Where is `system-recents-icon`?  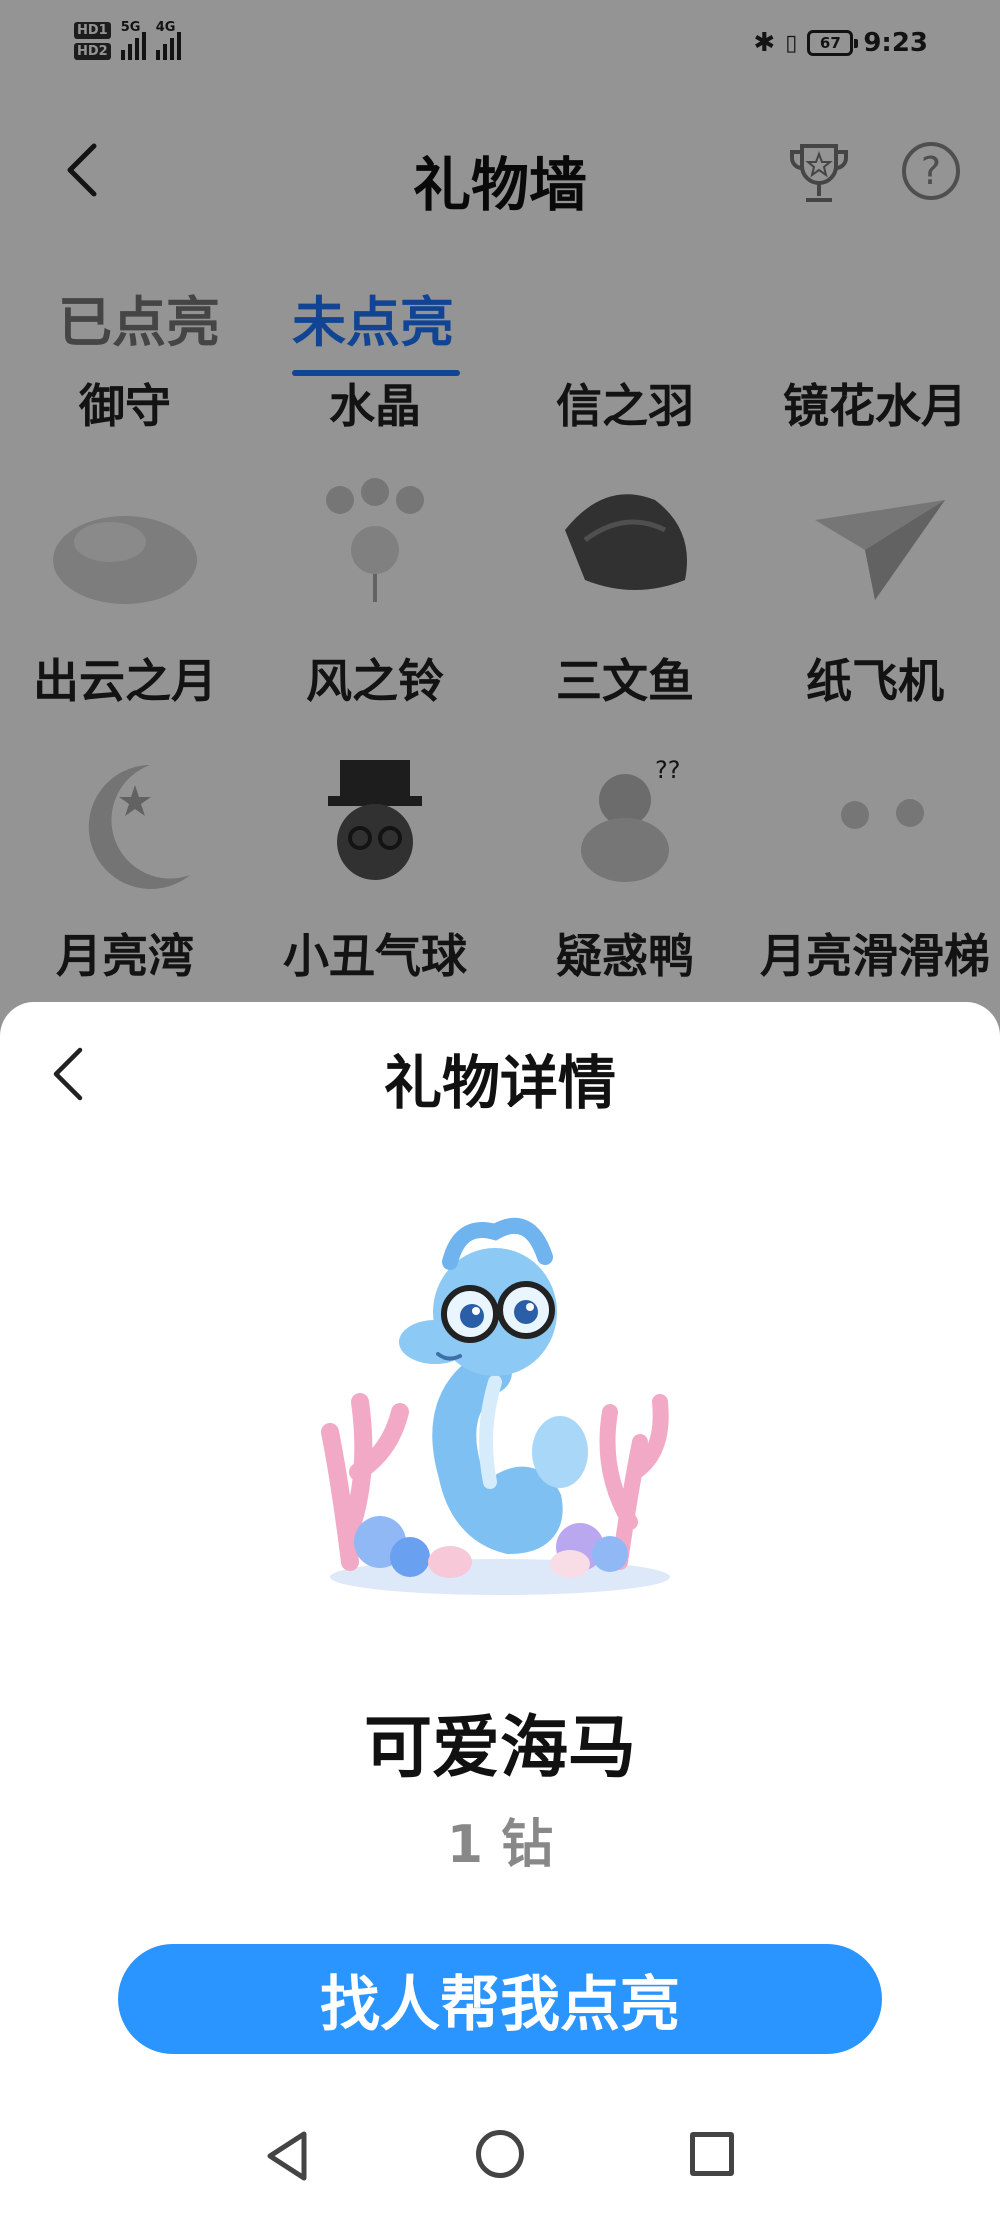
system-recents-icon is located at coordinates (712, 2154).